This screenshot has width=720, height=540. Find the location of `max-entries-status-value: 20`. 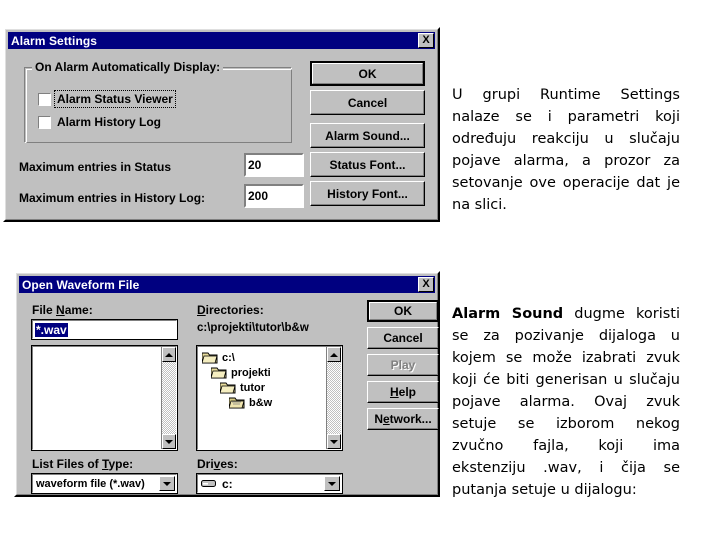

max-entries-status-value: 20 is located at coordinates (255, 165).